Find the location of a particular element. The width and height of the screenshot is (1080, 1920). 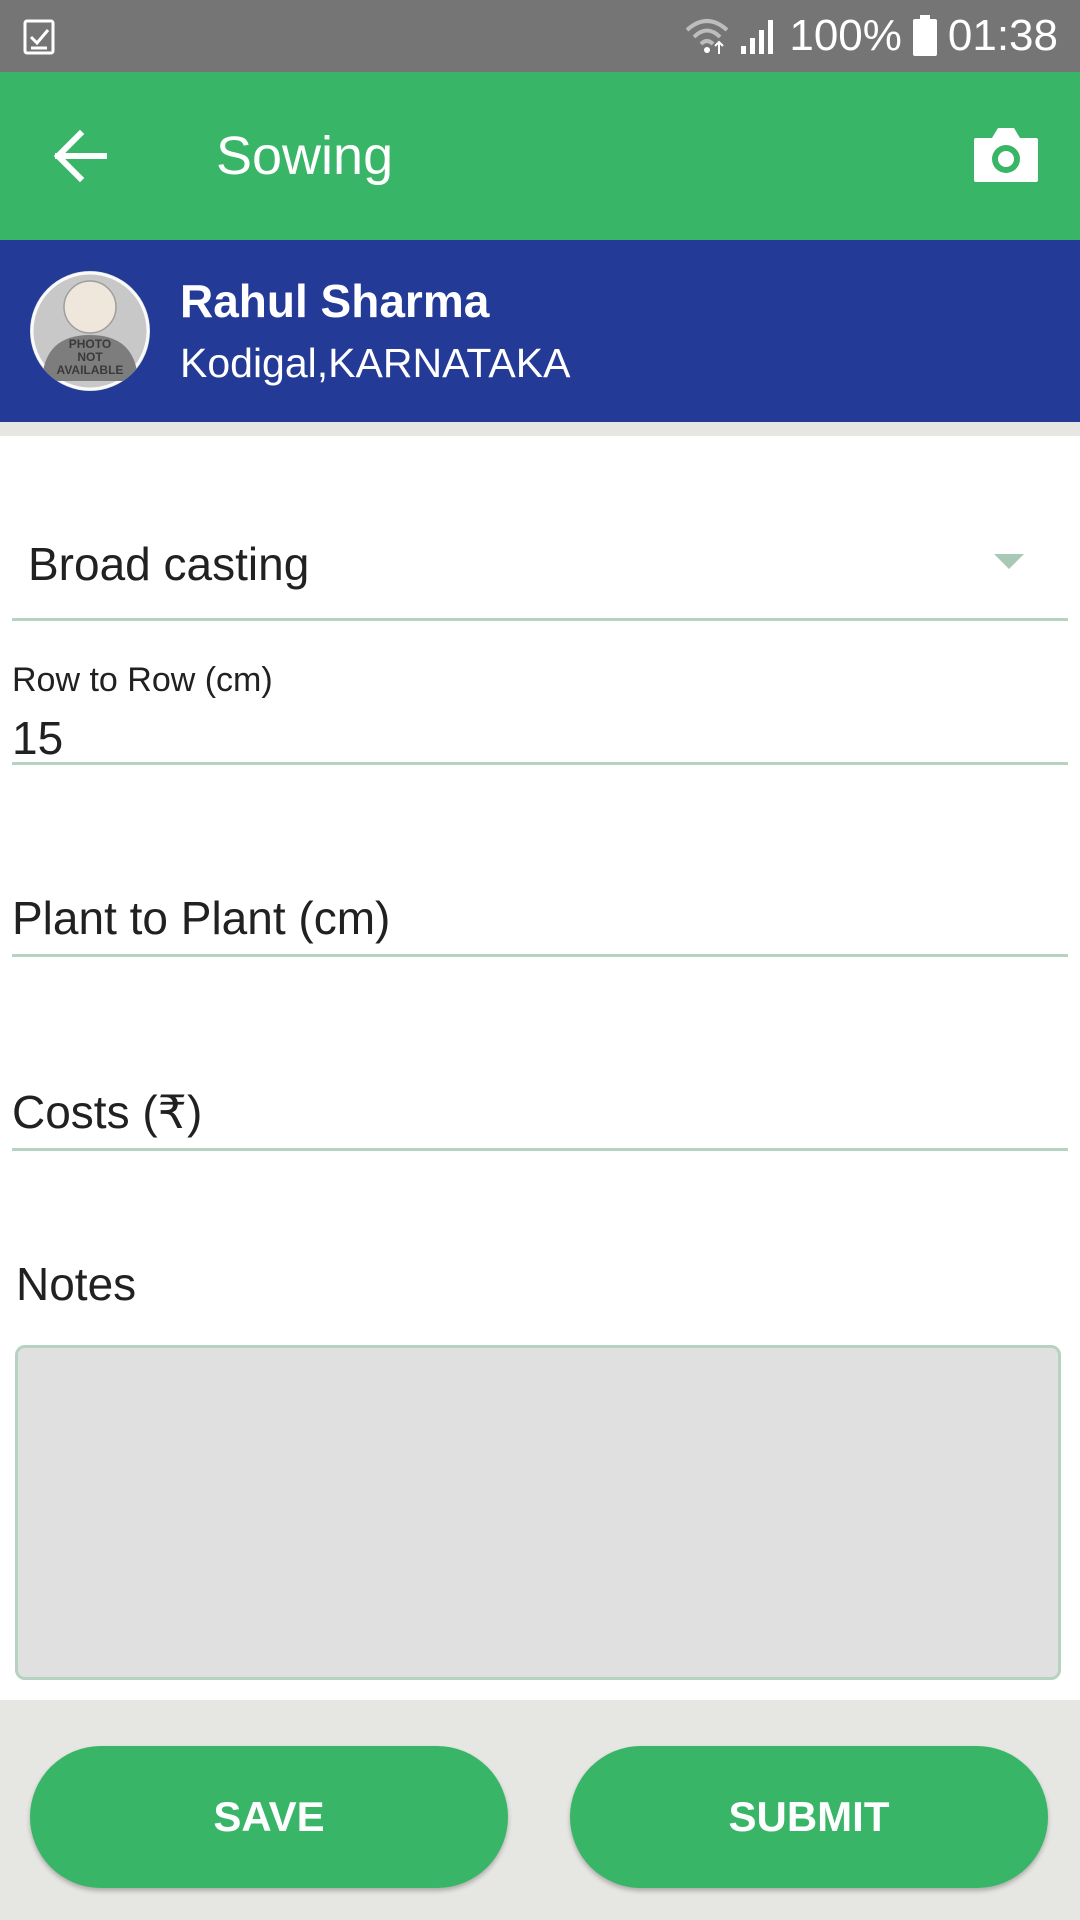

avatar-text-2: NOT is located at coordinates (90, 357).